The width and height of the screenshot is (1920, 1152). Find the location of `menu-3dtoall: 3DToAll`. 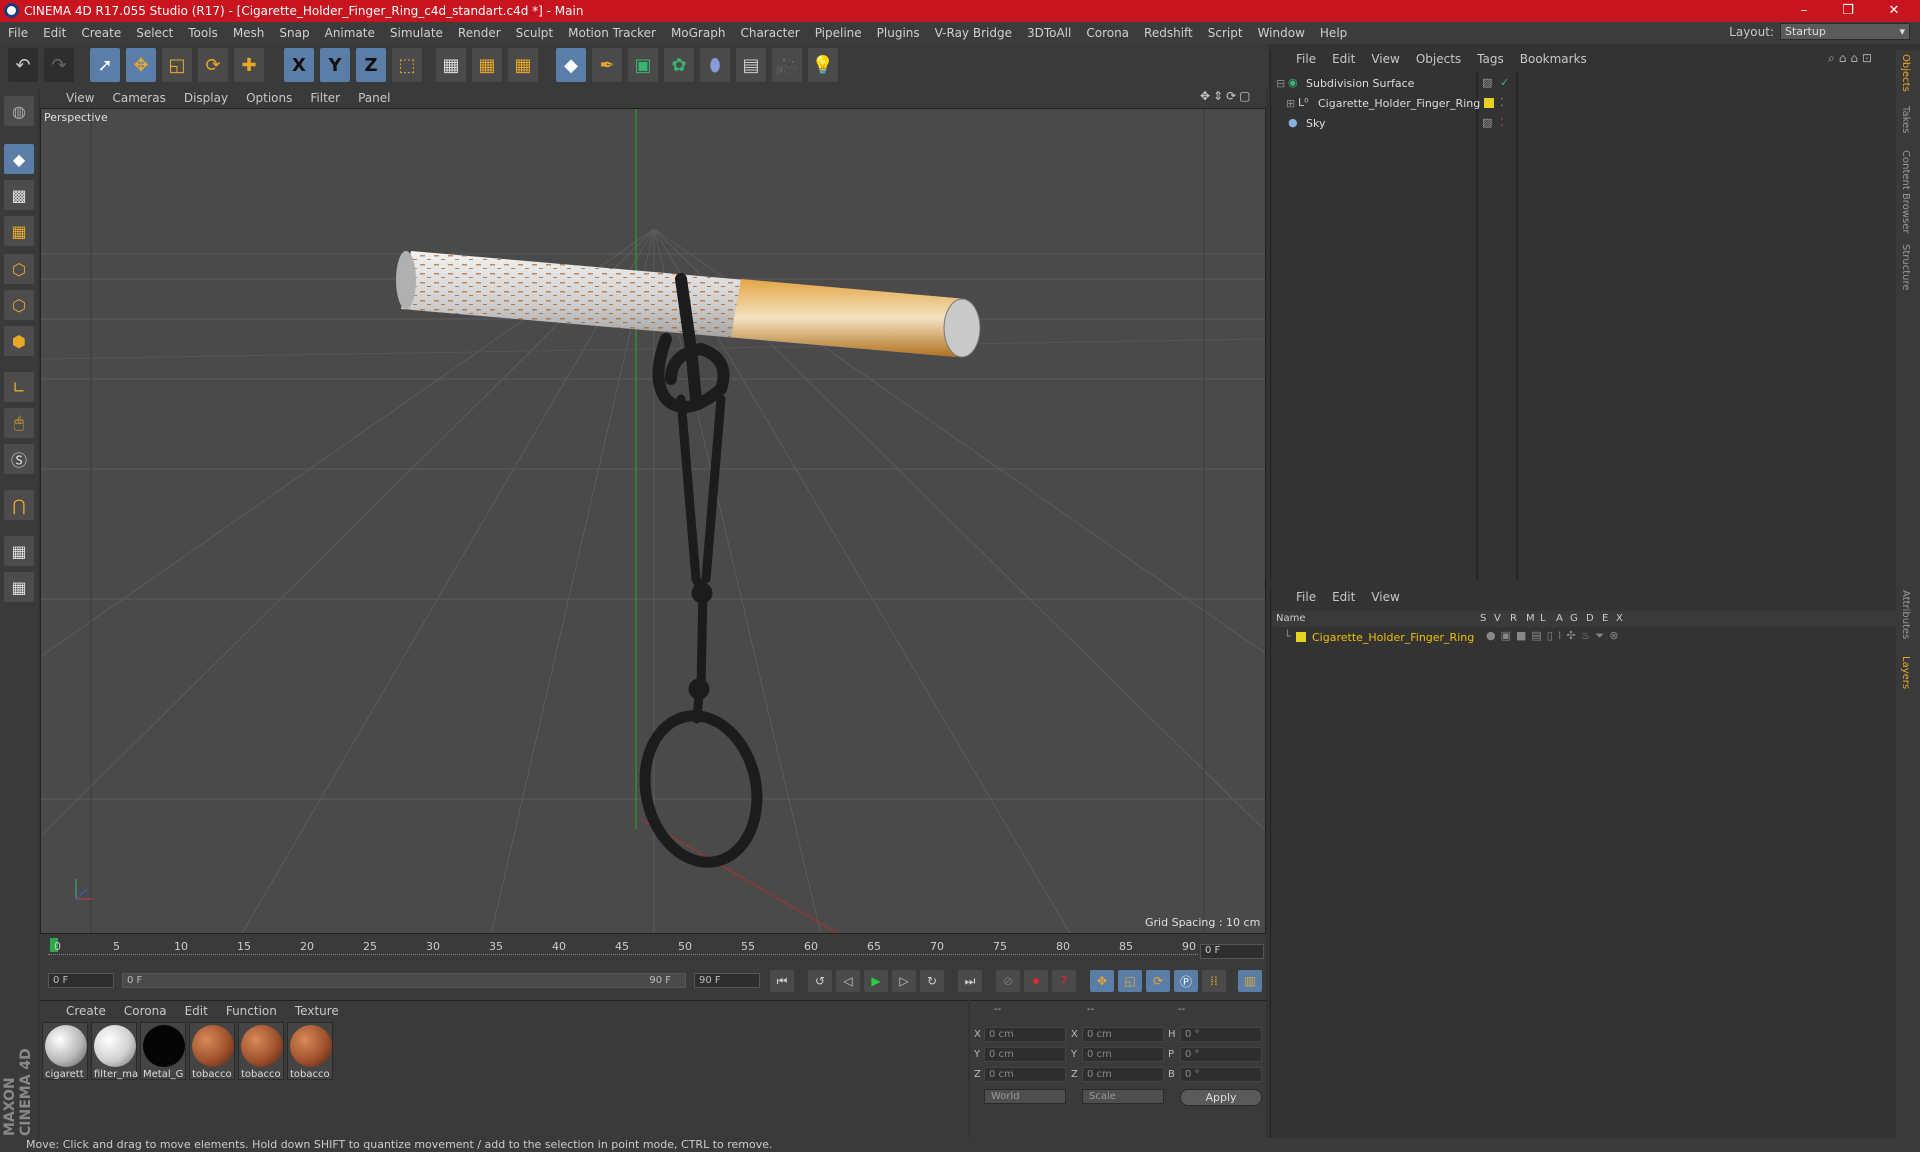

menu-3dtoall: 3DToAll is located at coordinates (1049, 33).